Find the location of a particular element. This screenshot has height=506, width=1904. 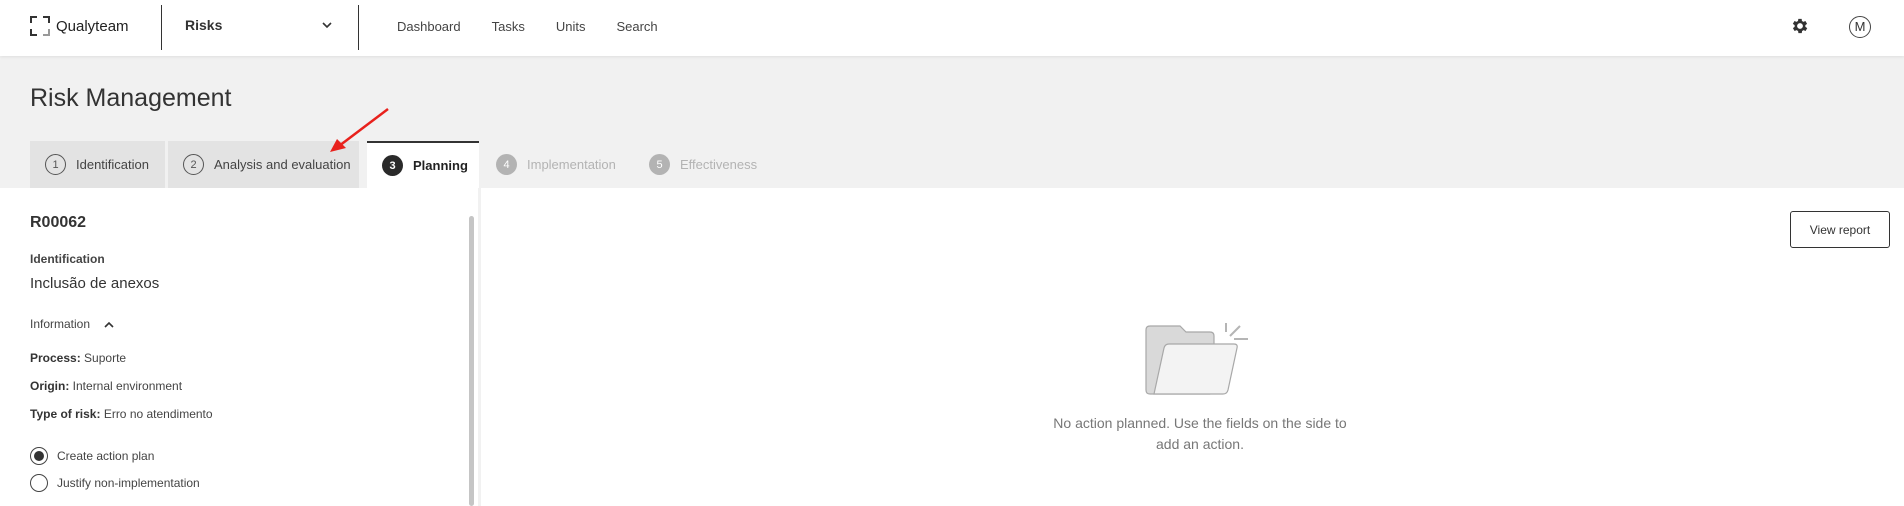

main-nav: Dashboard Tasks Units Search is located at coordinates (527, 26).